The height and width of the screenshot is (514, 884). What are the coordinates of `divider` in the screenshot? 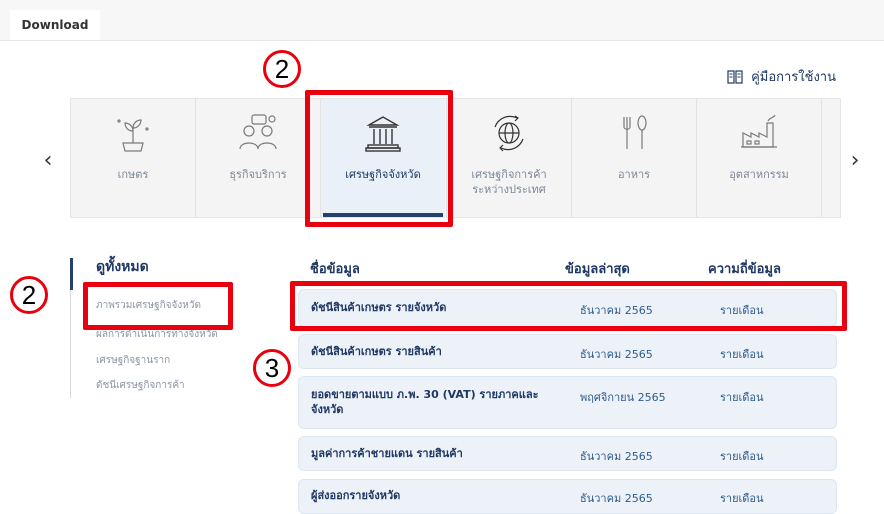 It's located at (821, 158).